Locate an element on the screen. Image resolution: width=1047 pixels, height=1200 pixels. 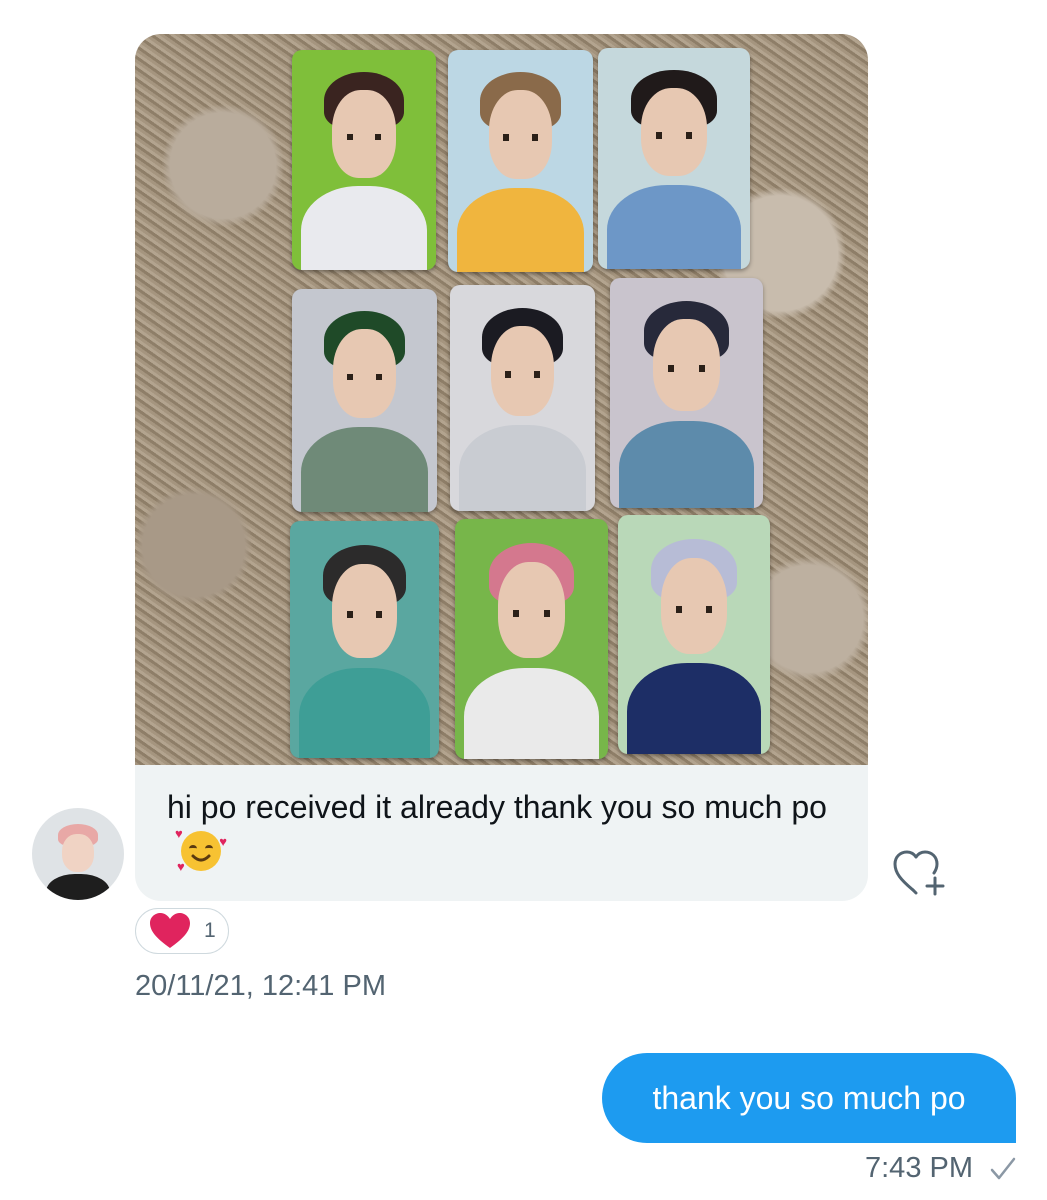
add-reaction-button is located at coordinates (921, 871).